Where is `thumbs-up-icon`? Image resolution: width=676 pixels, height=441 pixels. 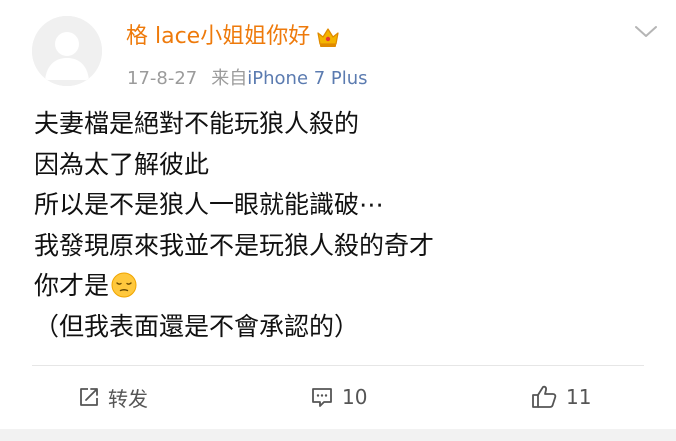 thumbs-up-icon is located at coordinates (544, 396).